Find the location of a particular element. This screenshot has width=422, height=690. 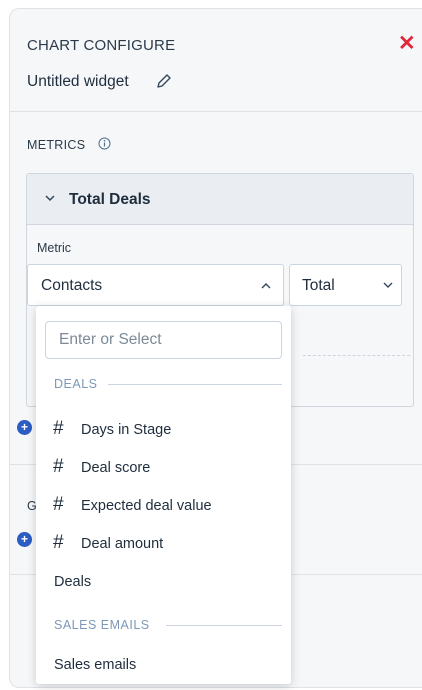

dropdown-option: Sales emails is located at coordinates (163, 665).